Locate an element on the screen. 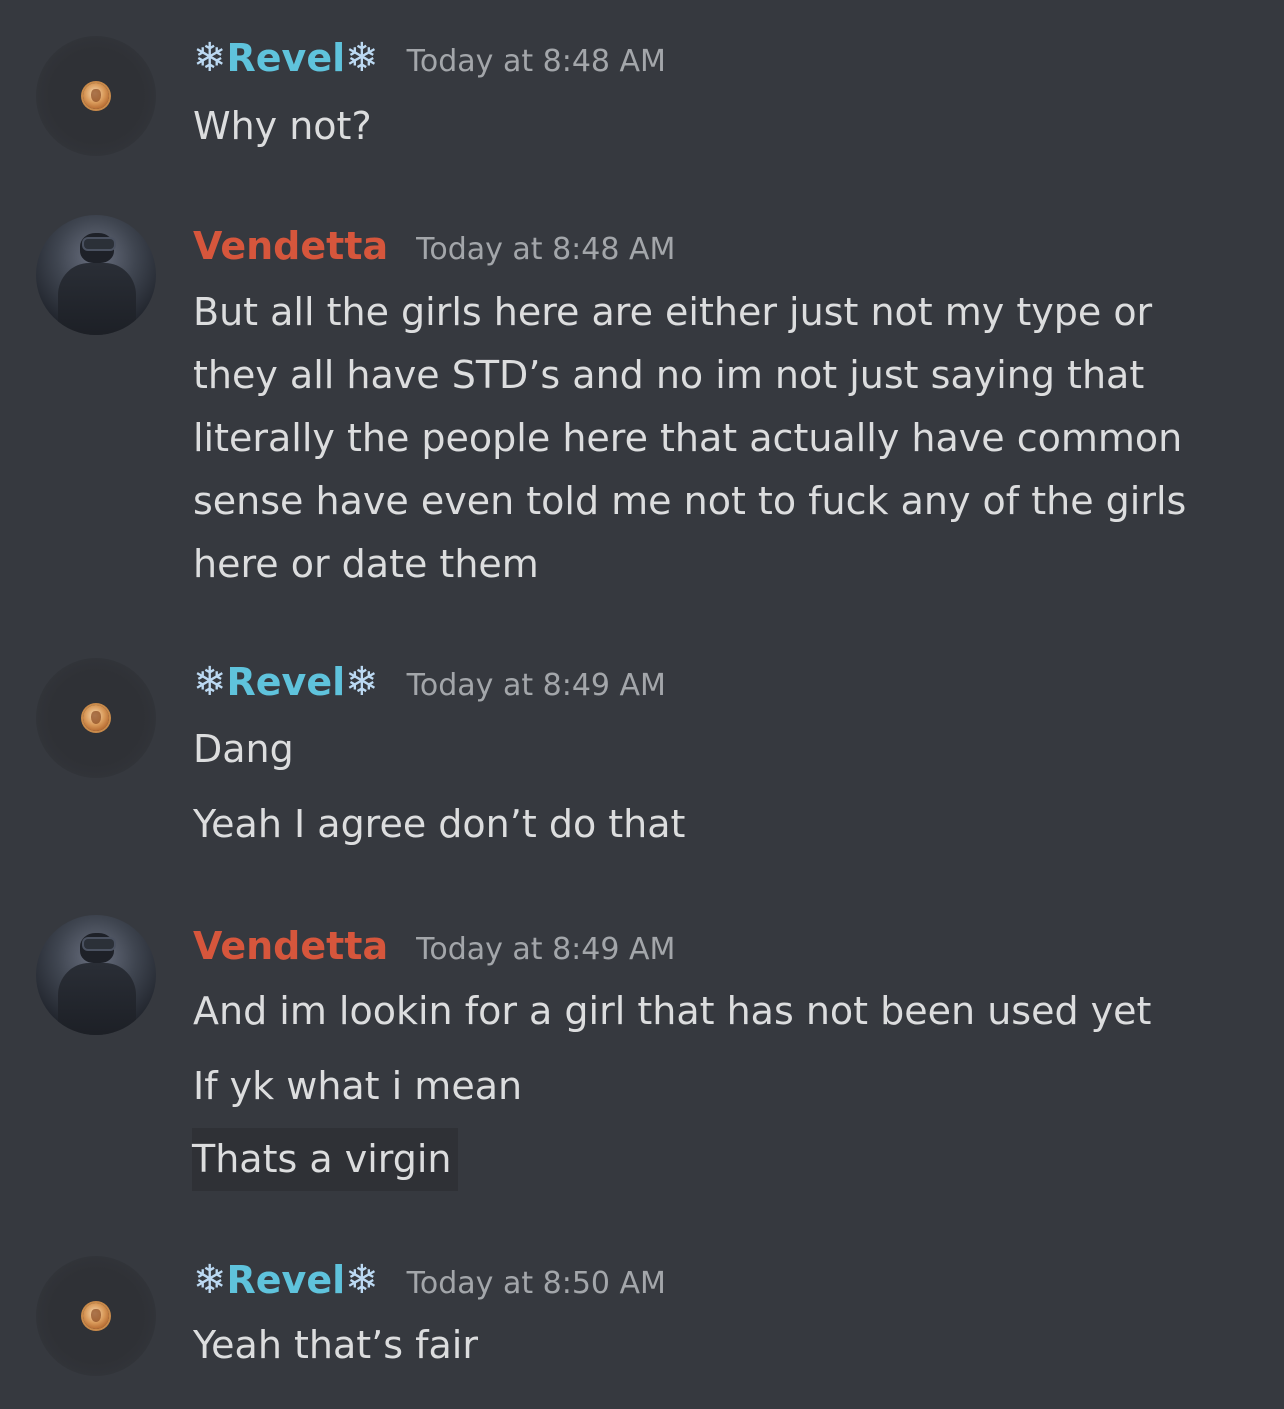 The image size is (1284, 1409). message-header: ❄ Revel ❄ Today at 8:49 AM is located at coordinates (429, 682).